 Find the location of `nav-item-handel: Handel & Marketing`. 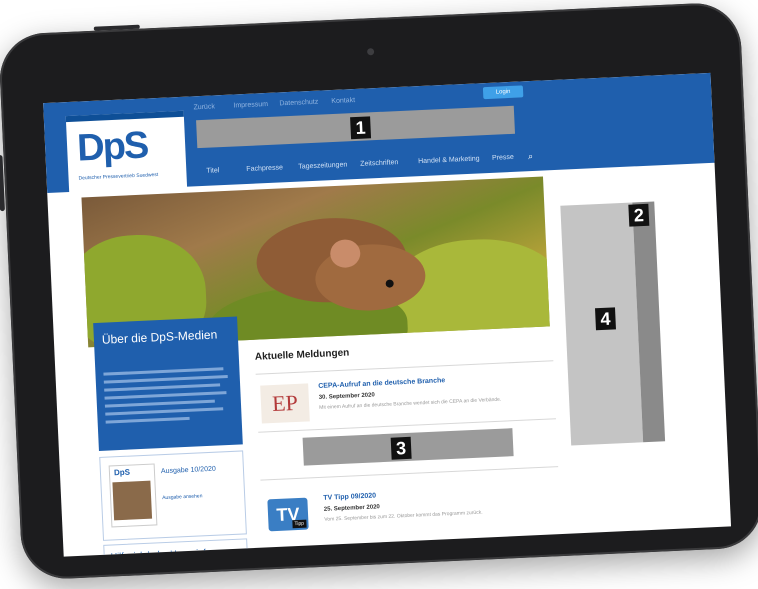

nav-item-handel: Handel & Marketing is located at coordinates (449, 160).